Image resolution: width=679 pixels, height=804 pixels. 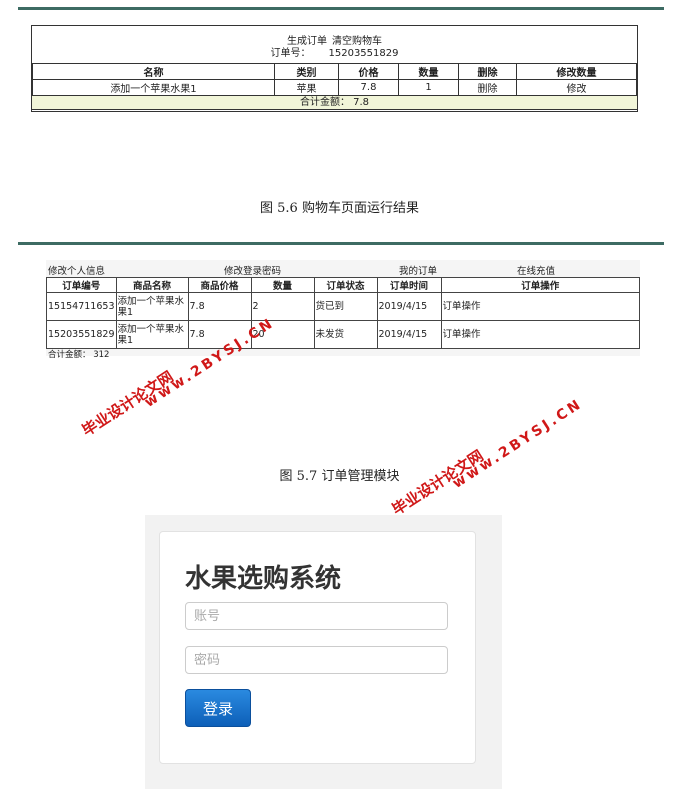 I want to click on cell-name: 添加一个苹果水果1, so click(x=153, y=87).